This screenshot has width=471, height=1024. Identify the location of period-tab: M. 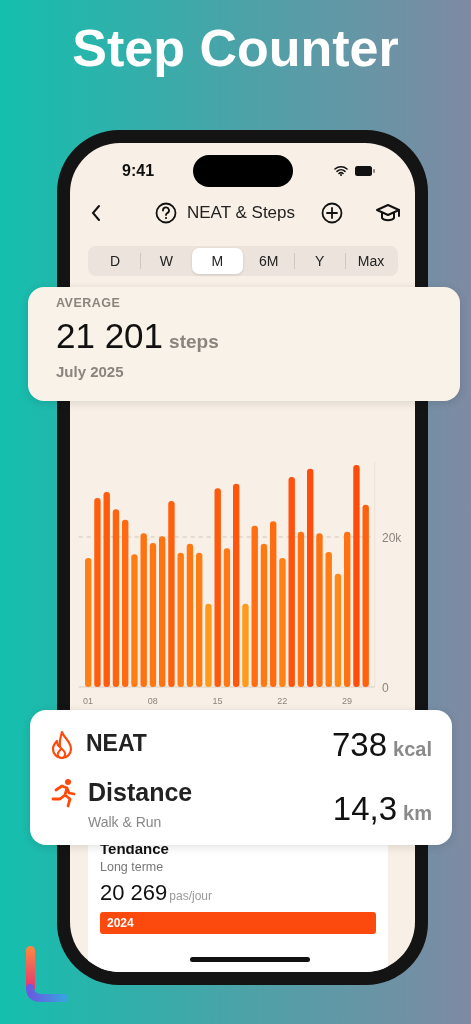
(217, 261).